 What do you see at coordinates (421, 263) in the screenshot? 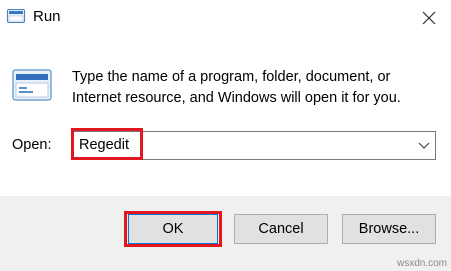
I see `watermark: wsxdn.com` at bounding box center [421, 263].